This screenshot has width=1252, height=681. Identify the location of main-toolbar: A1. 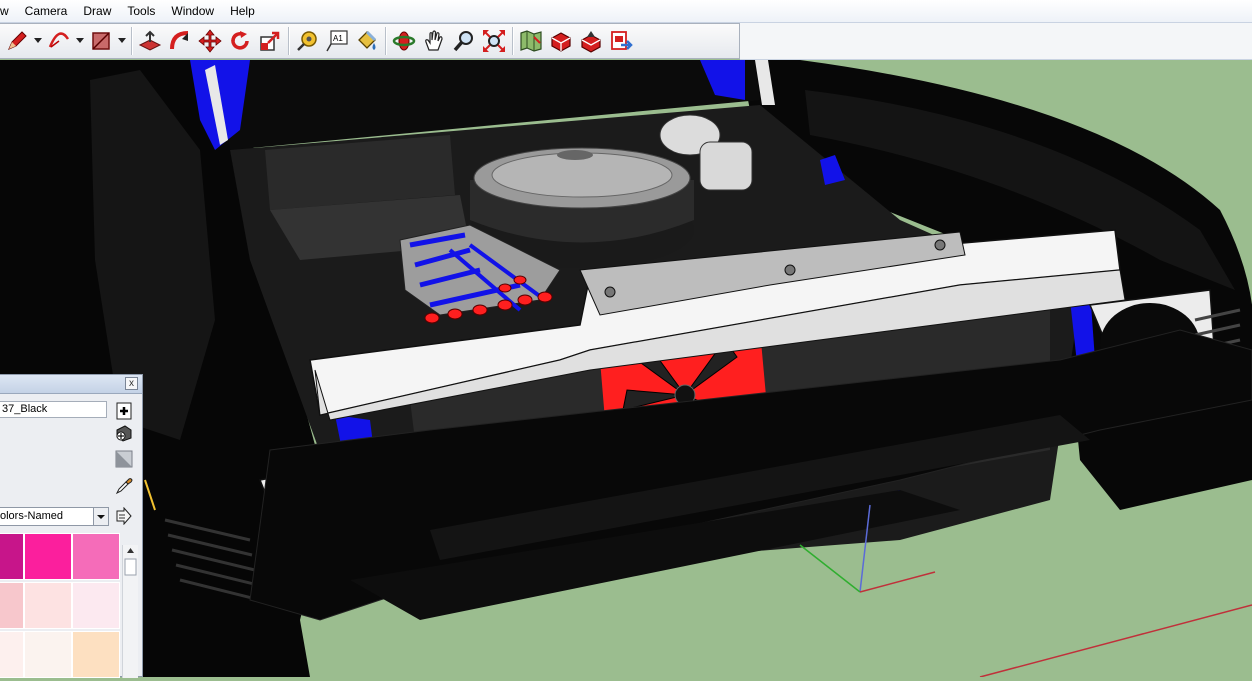
(370, 41).